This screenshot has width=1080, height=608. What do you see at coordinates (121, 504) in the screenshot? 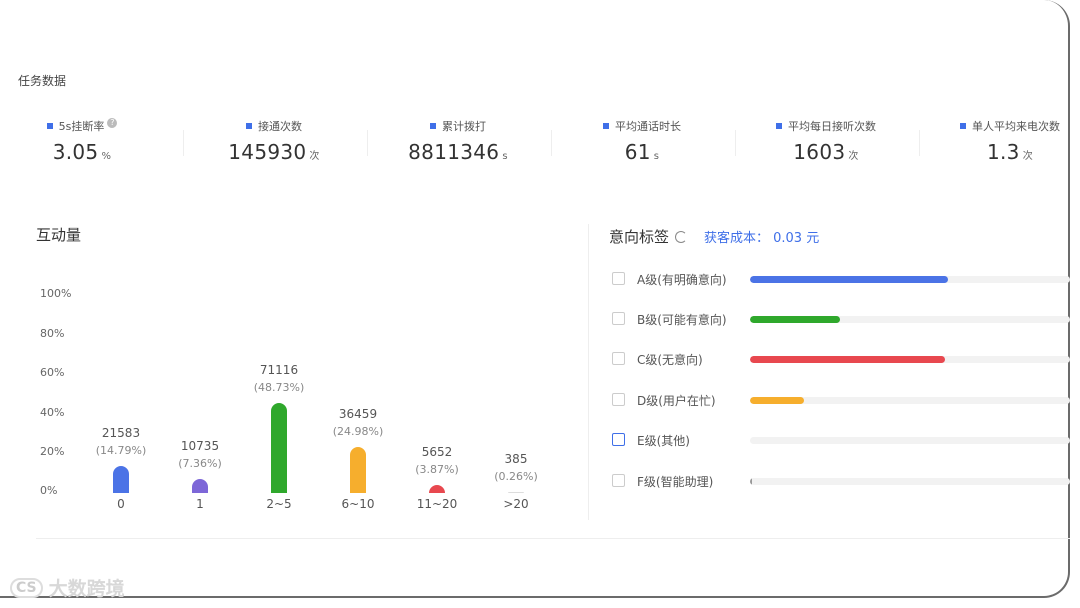
I see `x-tick-label: 0` at bounding box center [121, 504].